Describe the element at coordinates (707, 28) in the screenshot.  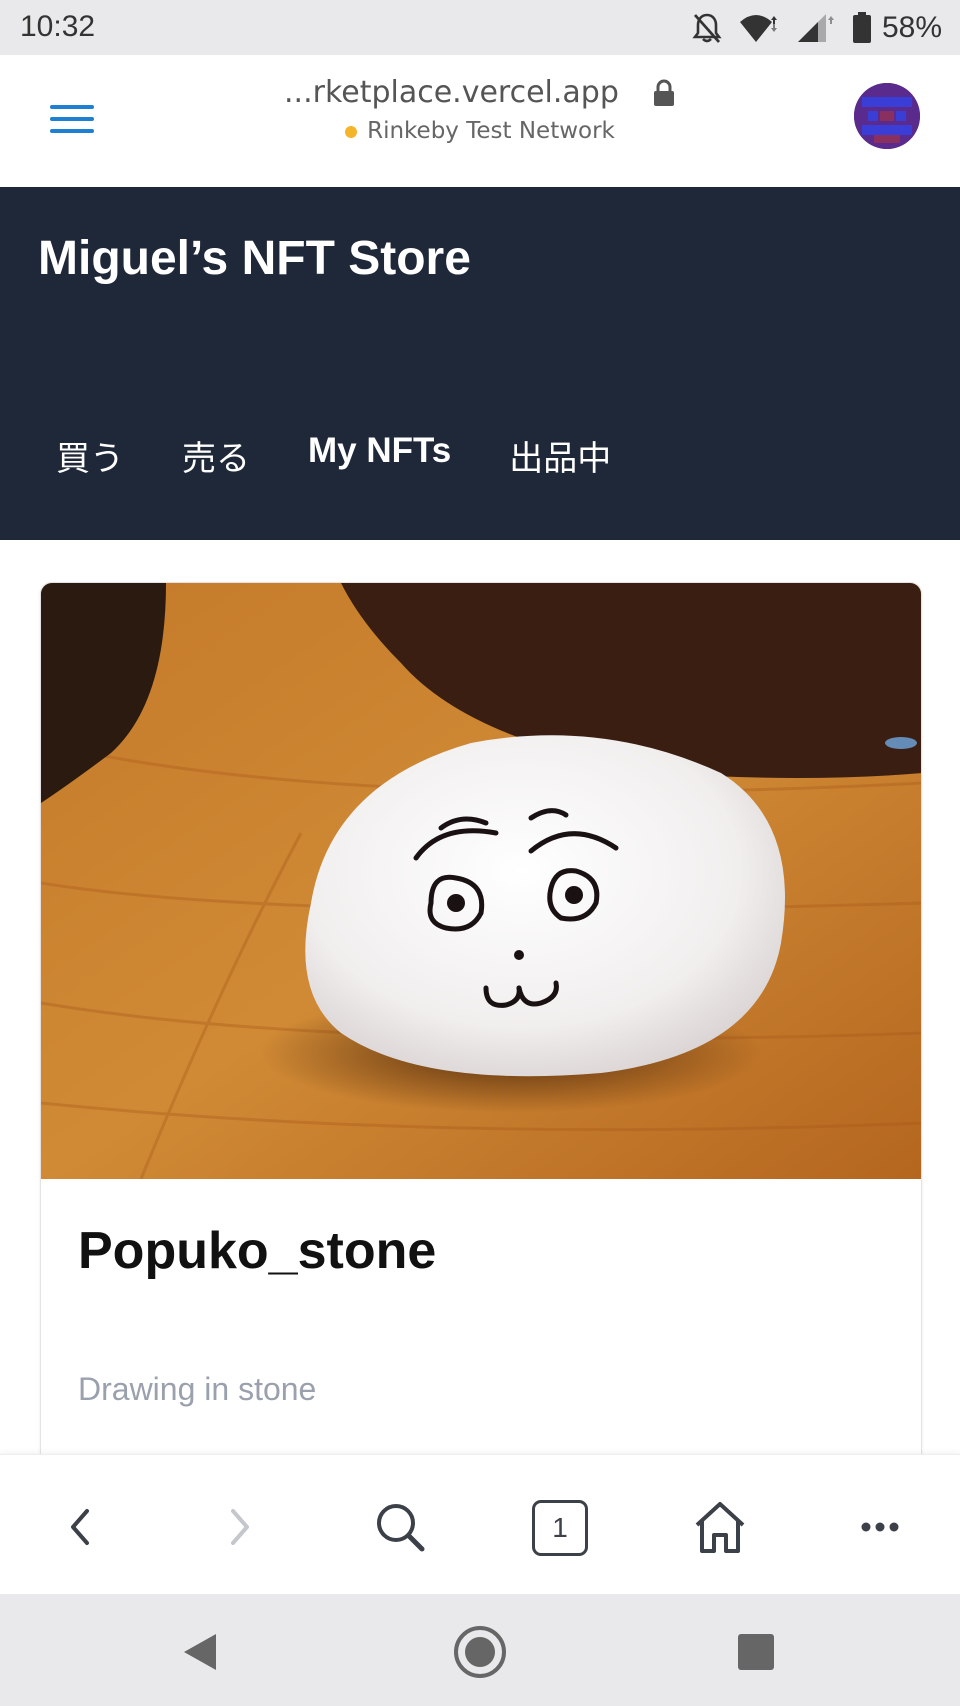
I see `notifications-off-icon` at that location.